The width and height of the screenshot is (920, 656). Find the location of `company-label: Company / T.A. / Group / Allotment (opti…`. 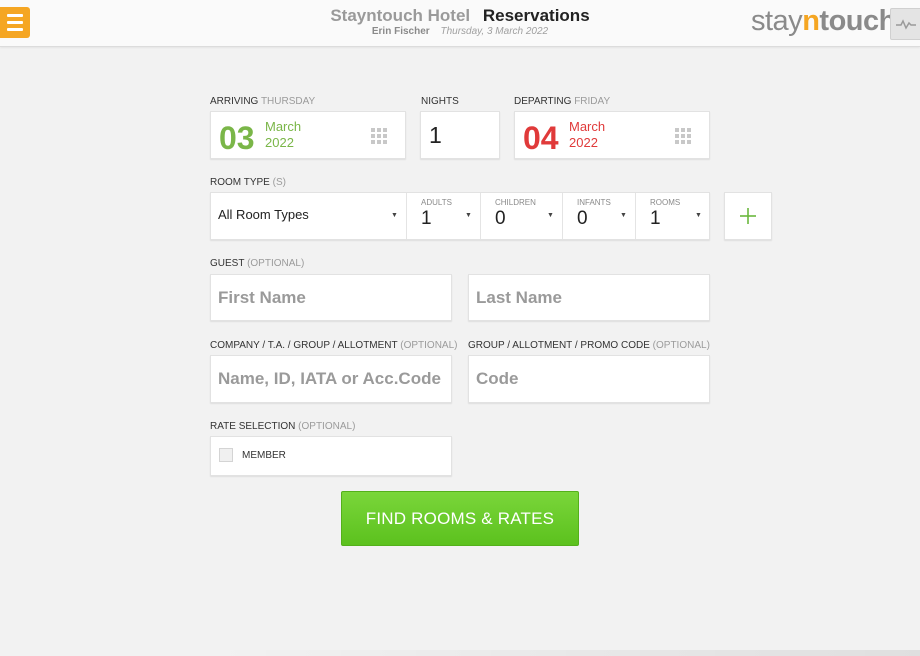

company-label: Company / T.A. / Group / Allotment (opti… is located at coordinates (334, 345).